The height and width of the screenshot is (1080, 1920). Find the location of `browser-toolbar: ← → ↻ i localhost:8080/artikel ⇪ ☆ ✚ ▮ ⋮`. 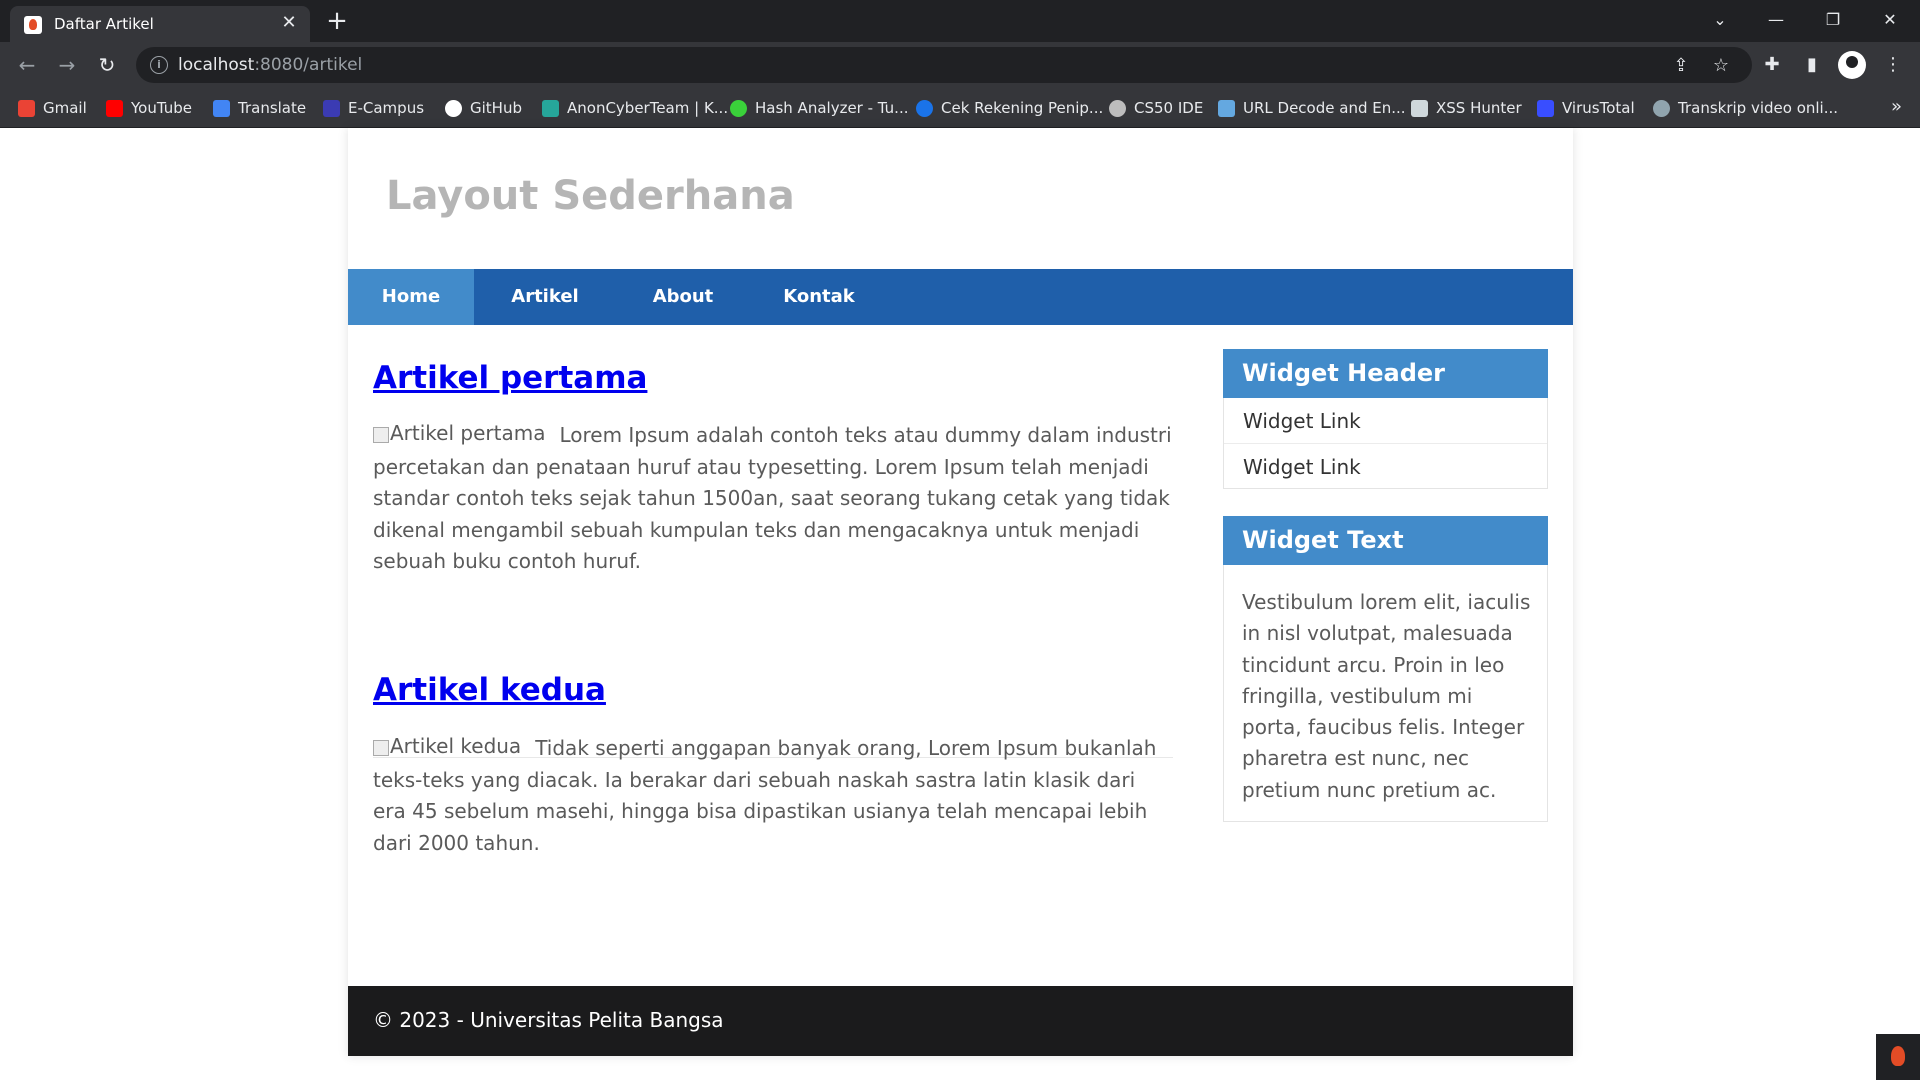

browser-toolbar: ← → ↻ i localhost:8080/artikel ⇪ ☆ ✚ ▮ ⋮ is located at coordinates (960, 65).